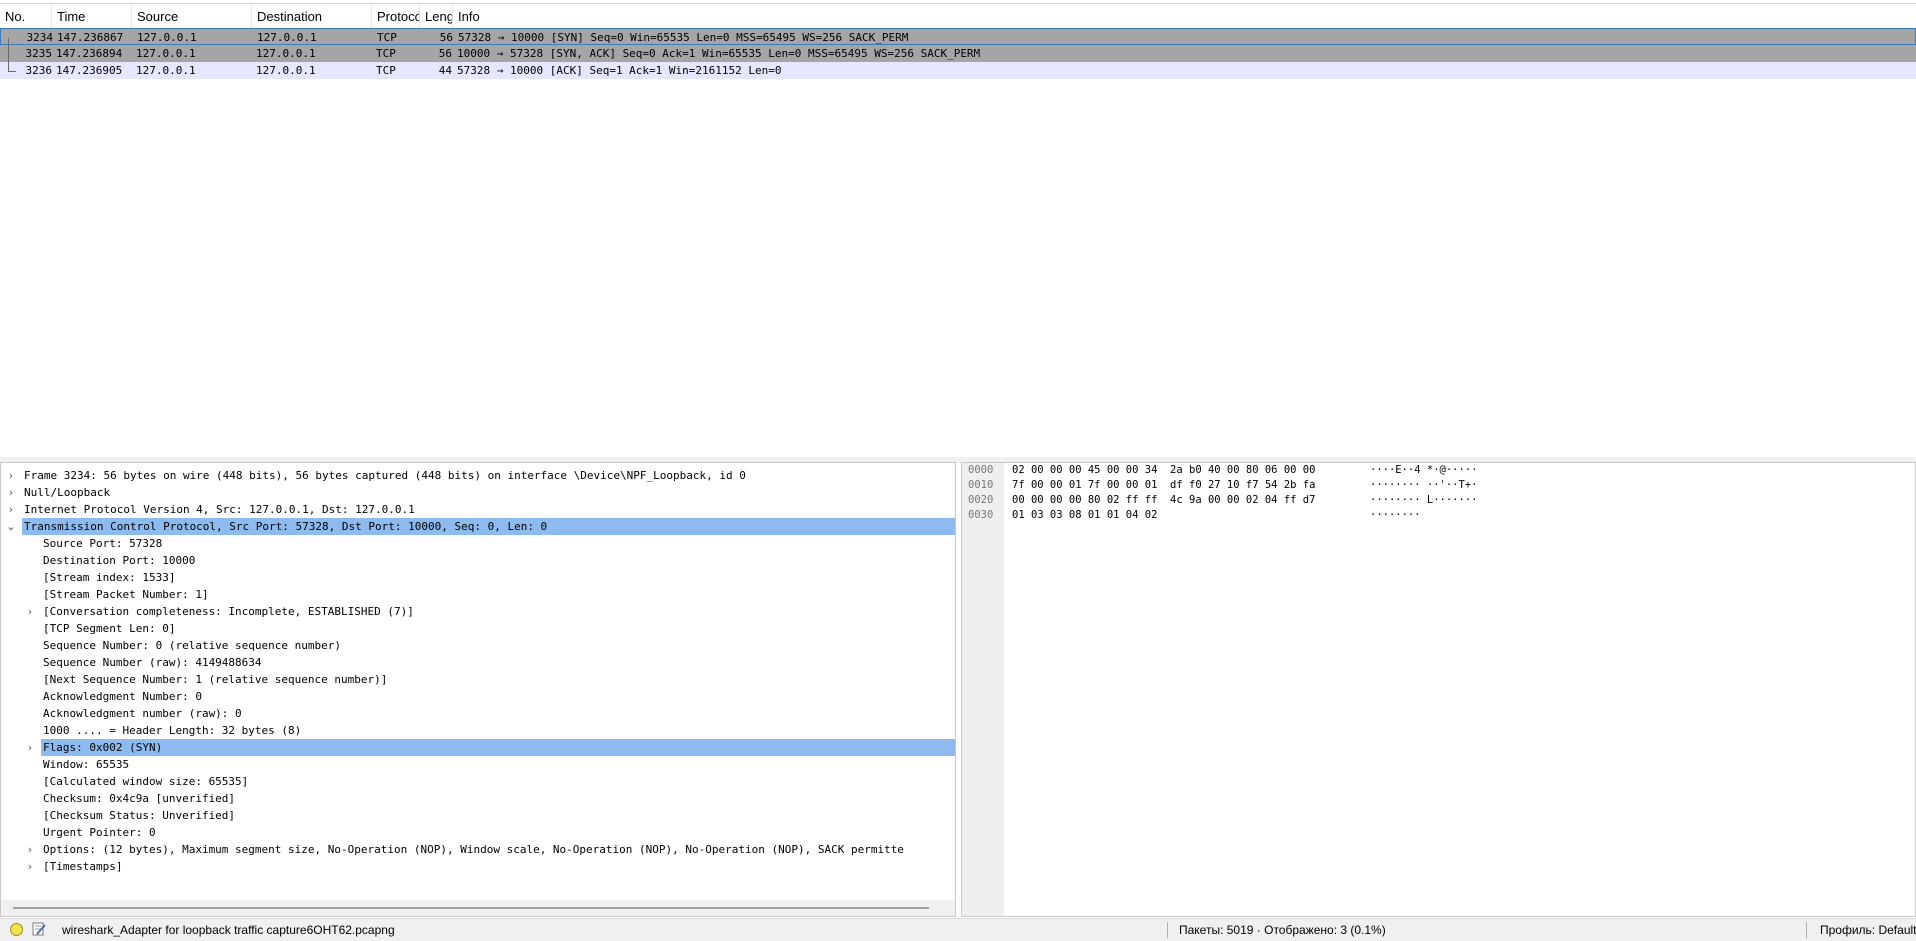 This screenshot has height=941, width=1916. Describe the element at coordinates (16, 929) in the screenshot. I see `expert-info-icon` at that location.